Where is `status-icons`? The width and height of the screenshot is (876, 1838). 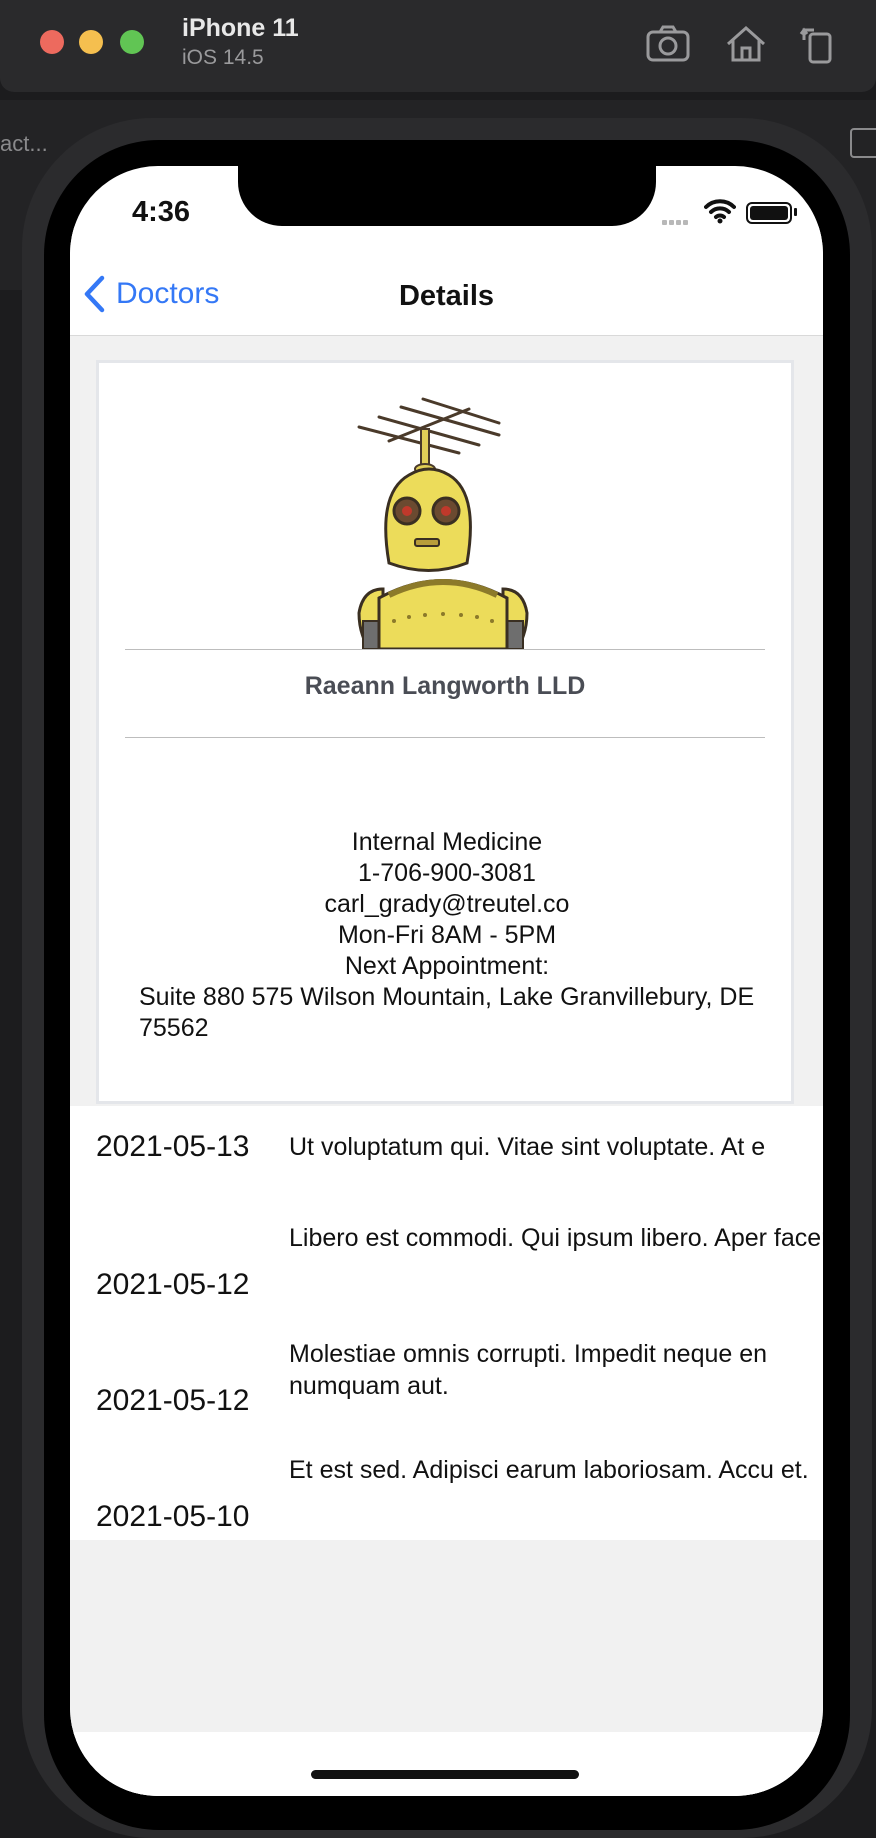 status-icons is located at coordinates (732, 211).